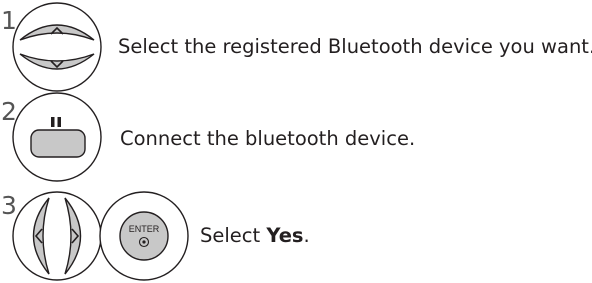 This screenshot has width=592, height=283. What do you see at coordinates (57, 137) in the screenshot?
I see `step-2-remote-key` at bounding box center [57, 137].